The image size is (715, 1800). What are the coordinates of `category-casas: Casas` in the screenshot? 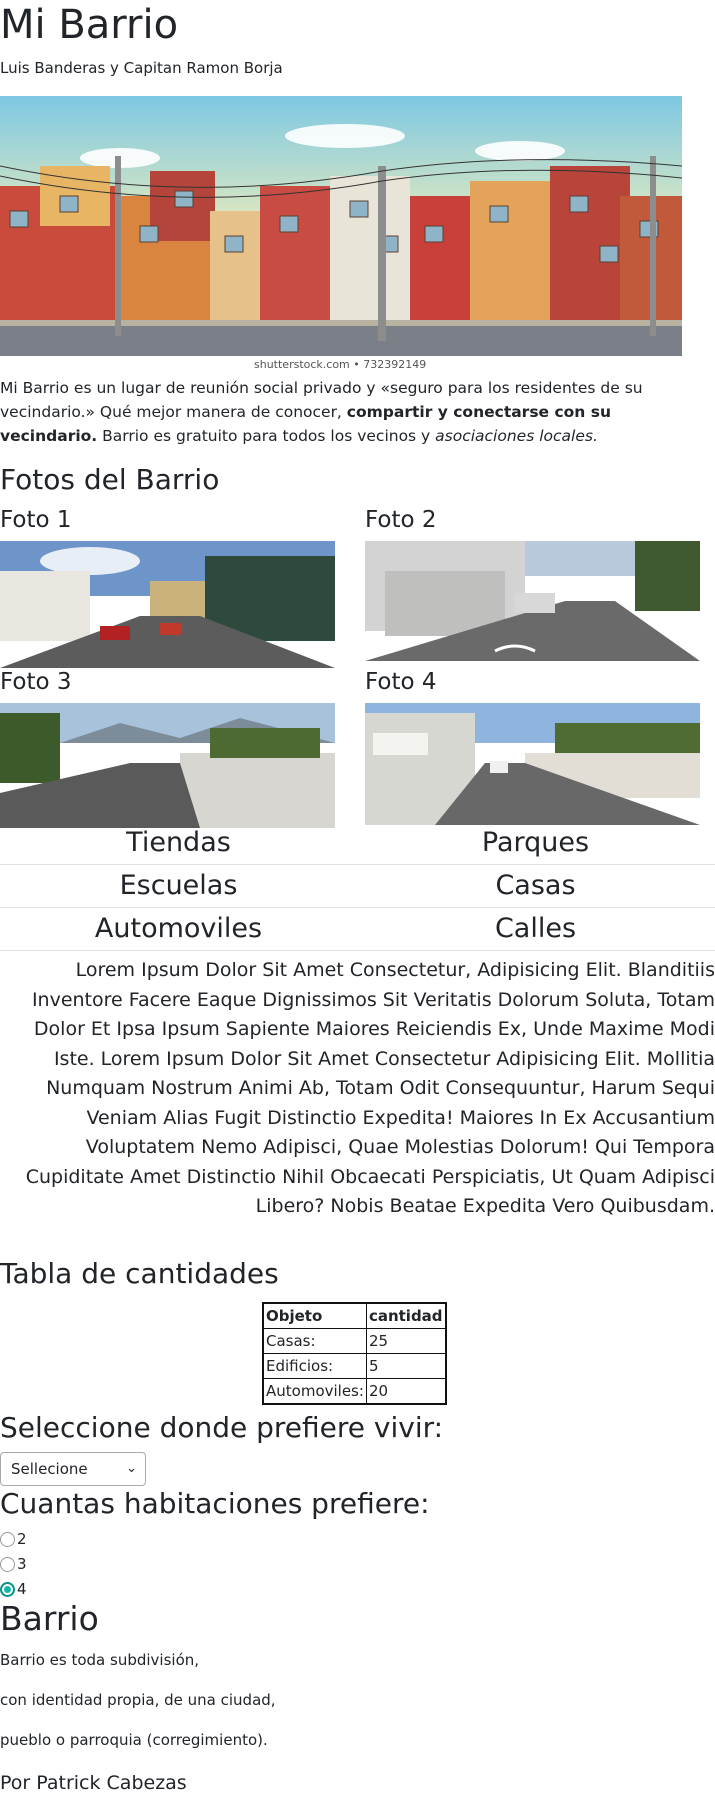 It's located at (535, 885).